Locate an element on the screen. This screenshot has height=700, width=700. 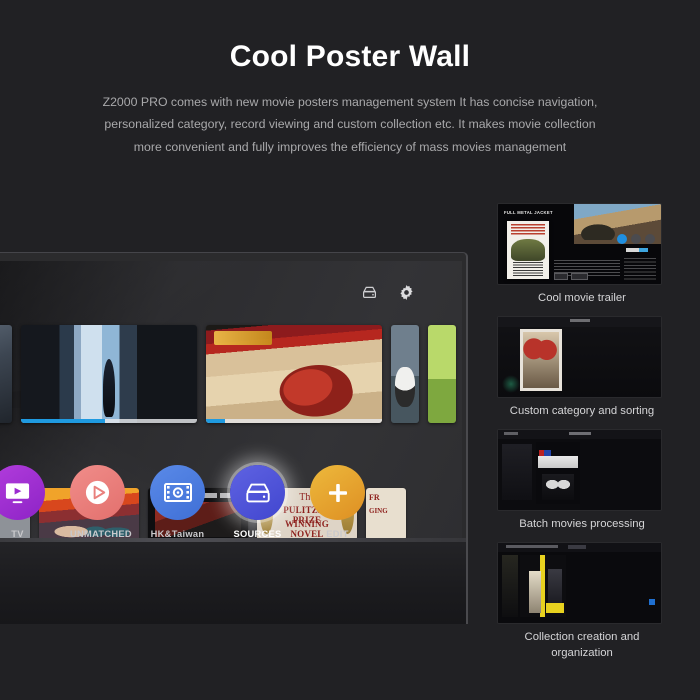
nav-item-edit: EDIT is located at coordinates (337, 501).